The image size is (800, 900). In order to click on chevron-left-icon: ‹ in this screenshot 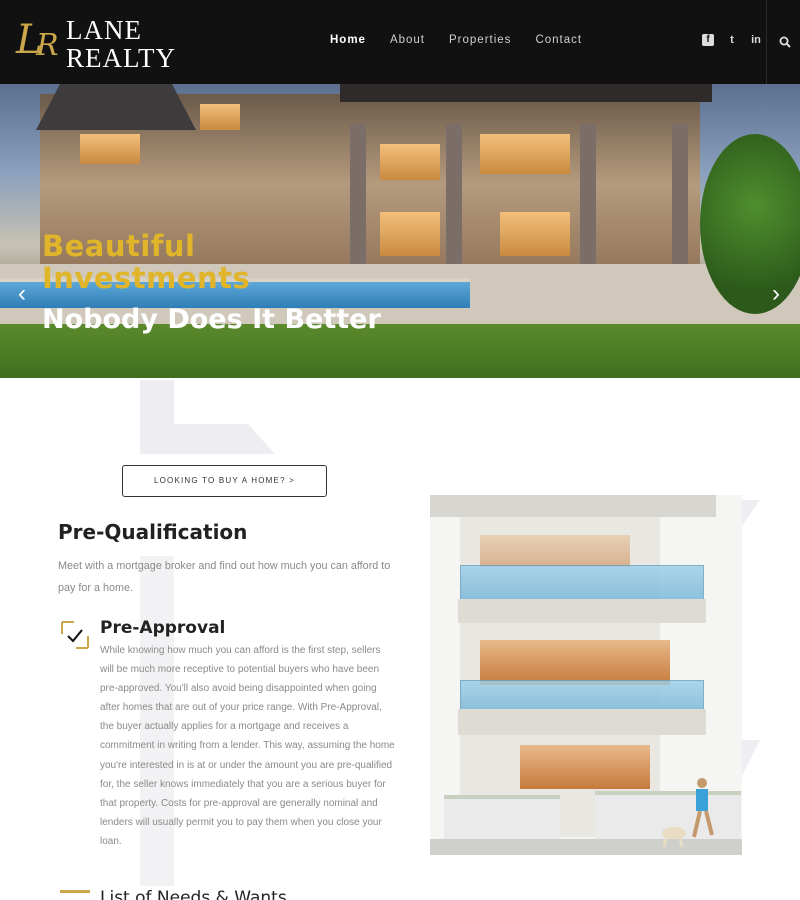, I will do `click(22, 294)`.